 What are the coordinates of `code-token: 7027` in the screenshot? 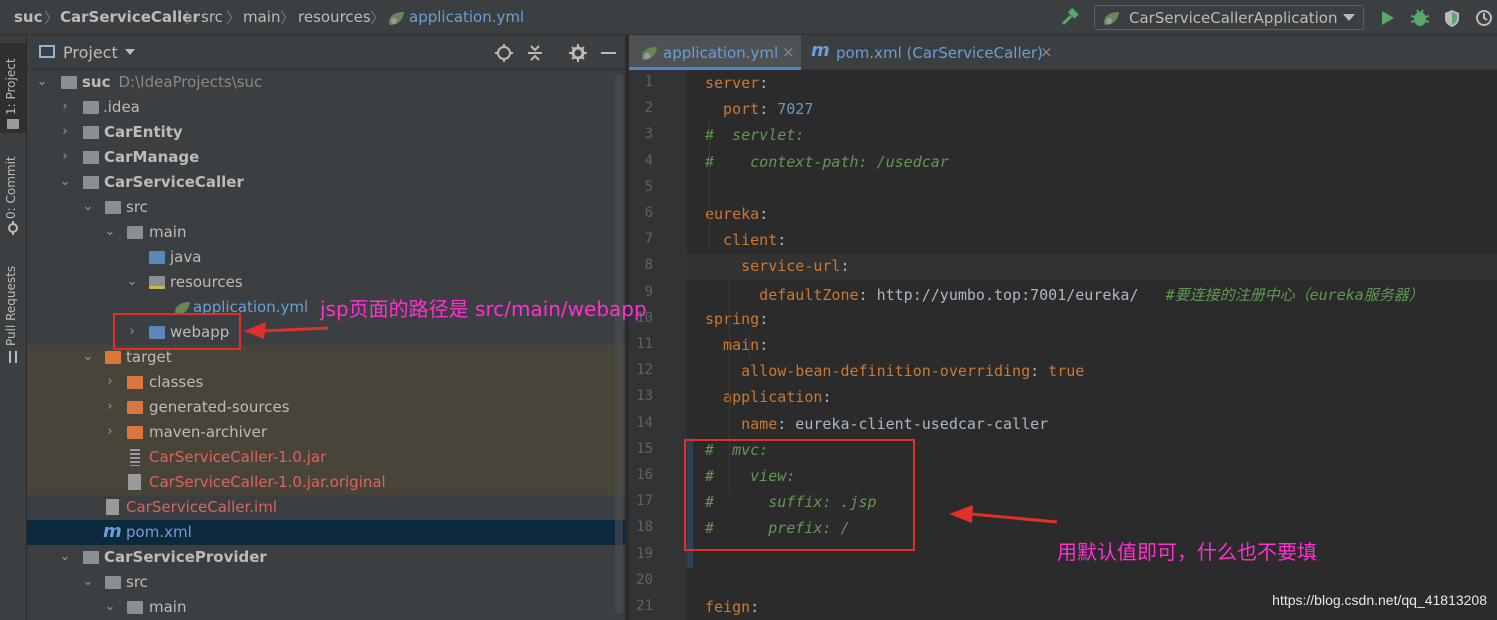 It's located at (795, 109).